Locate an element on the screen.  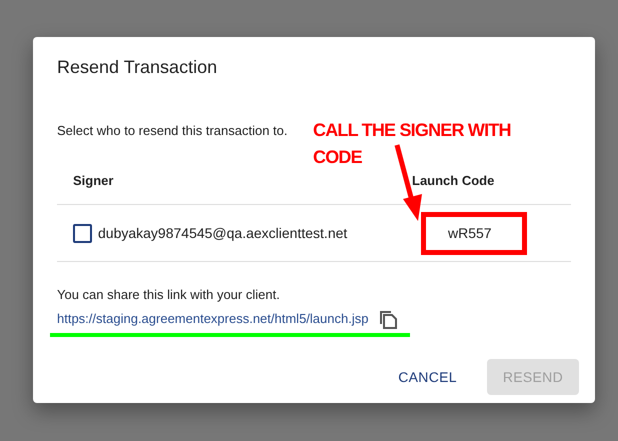
share-text: You can share this link with your client. is located at coordinates (169, 294).